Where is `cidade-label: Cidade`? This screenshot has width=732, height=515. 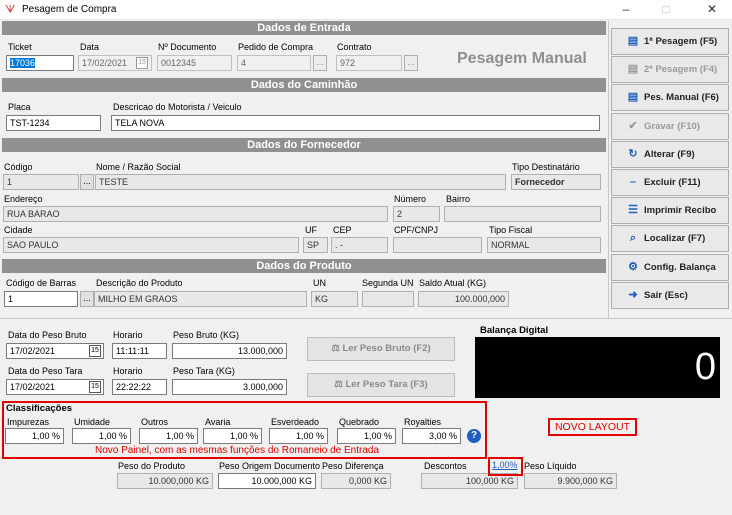
cidade-label: Cidade is located at coordinates (18, 230).